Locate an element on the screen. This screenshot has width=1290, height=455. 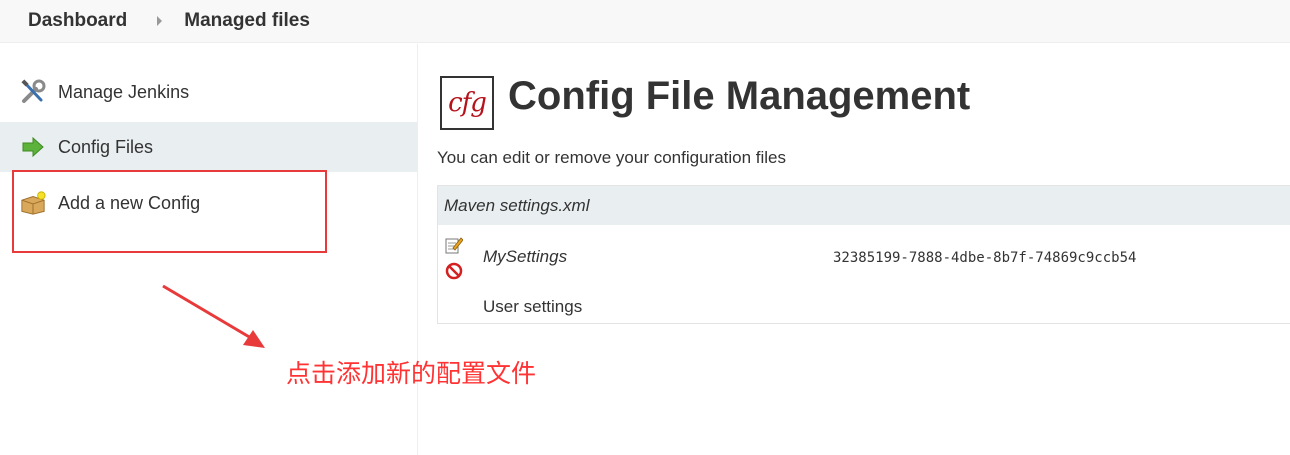
breadcrumb: Dashboard Managed files is located at coordinates (645, 21).